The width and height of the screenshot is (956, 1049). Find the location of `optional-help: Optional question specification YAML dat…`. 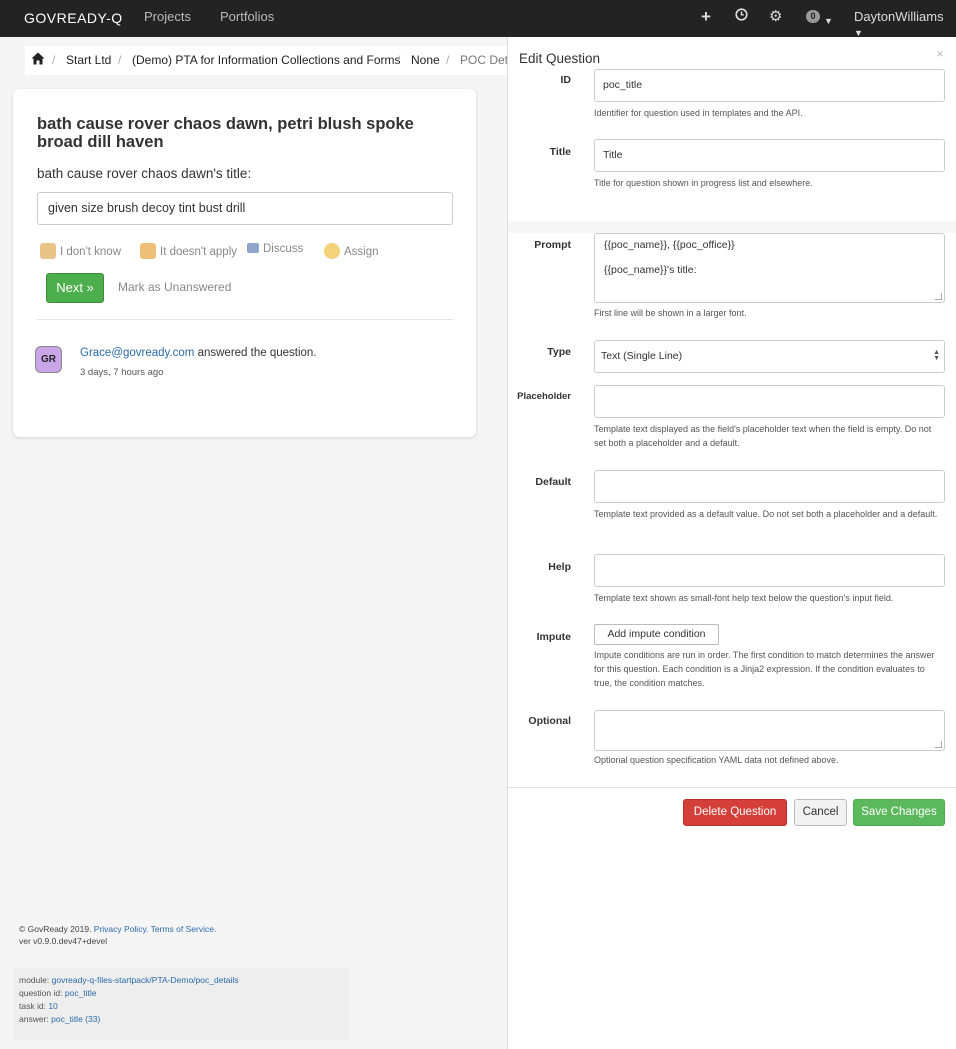

optional-help: Optional question specification YAML dat… is located at coordinates (716, 760).